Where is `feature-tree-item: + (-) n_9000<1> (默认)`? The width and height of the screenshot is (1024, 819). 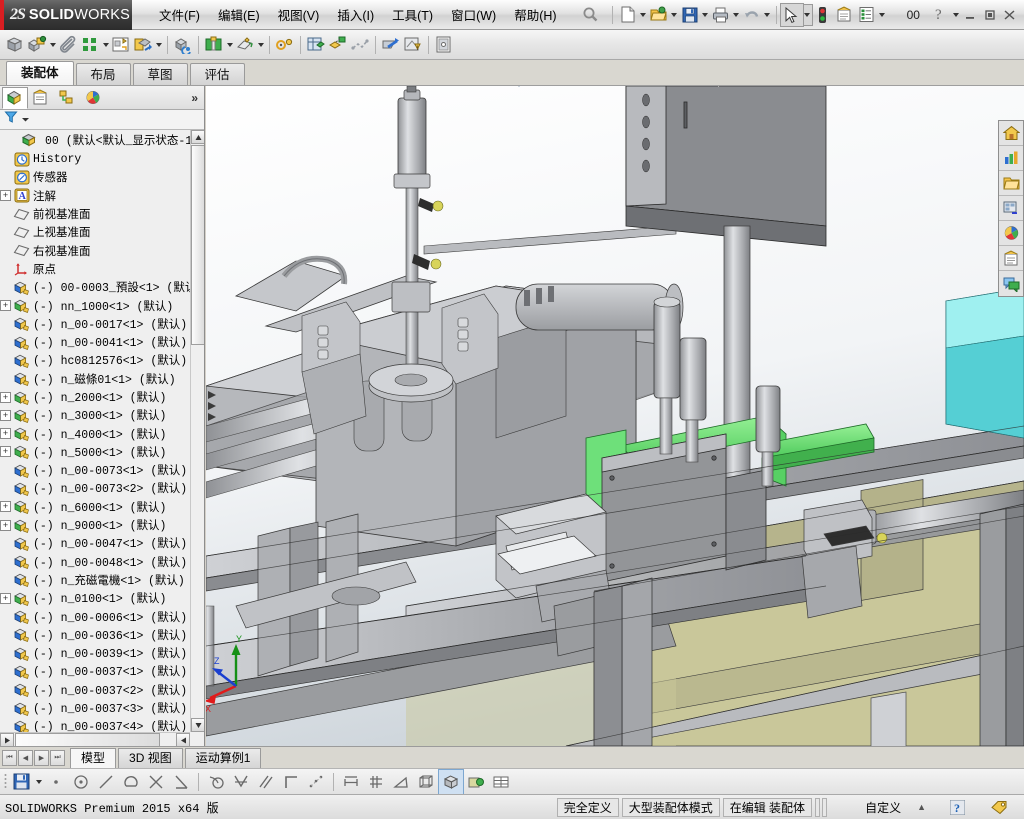
feature-tree-item: + (-) n_9000<1> (默认) is located at coordinates (95, 525).